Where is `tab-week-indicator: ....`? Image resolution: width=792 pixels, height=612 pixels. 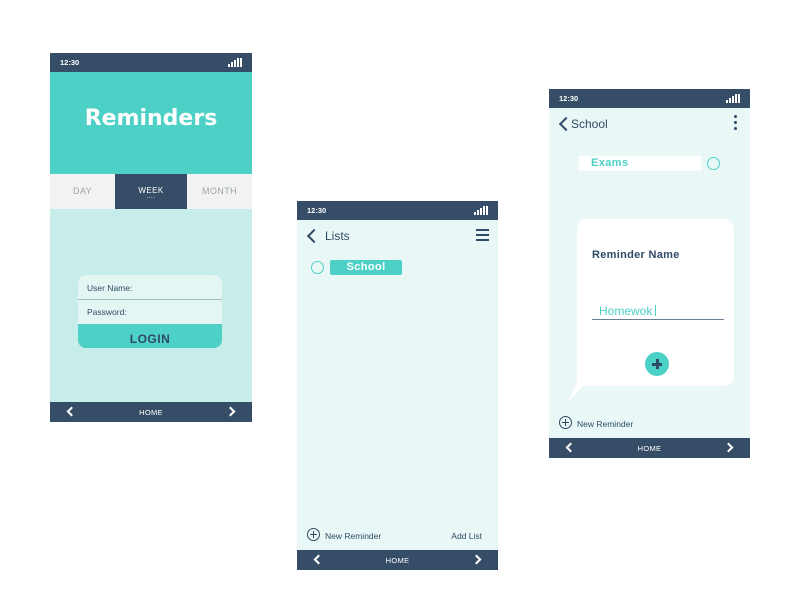
tab-week-indicator: .... is located at coordinates (151, 197).